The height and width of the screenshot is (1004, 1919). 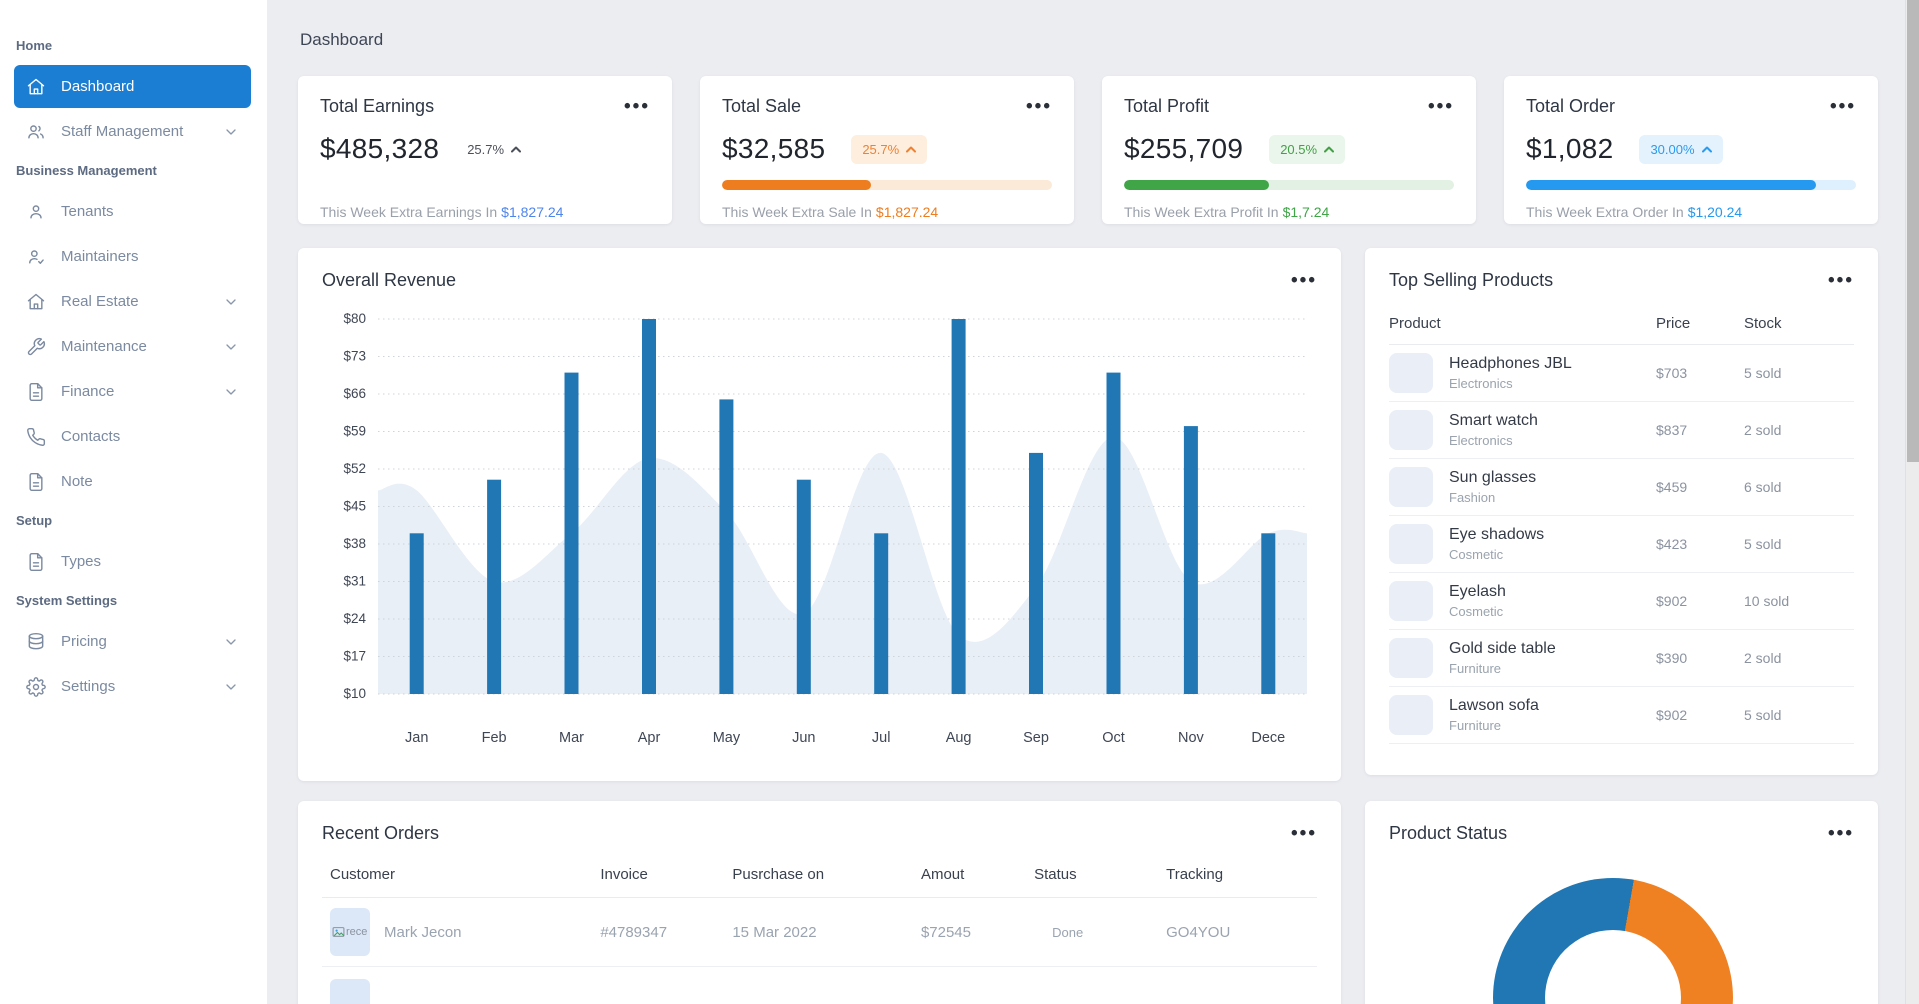 What do you see at coordinates (389, 280) in the screenshot?
I see `panel-title: Overall Revenue` at bounding box center [389, 280].